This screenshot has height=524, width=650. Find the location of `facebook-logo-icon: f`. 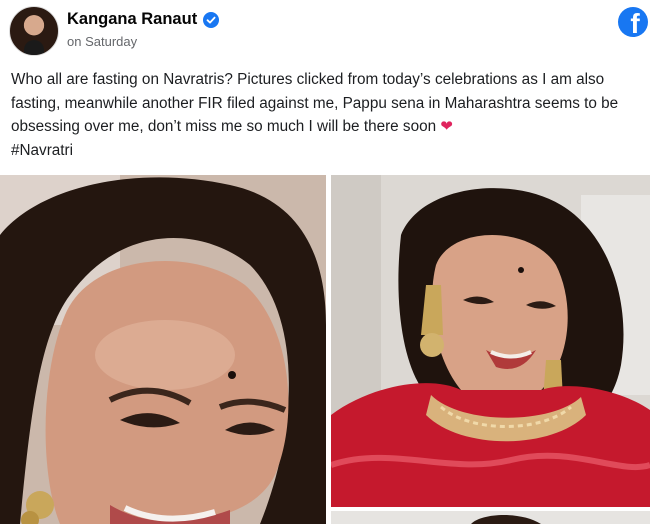

facebook-logo-icon: f is located at coordinates (633, 22).